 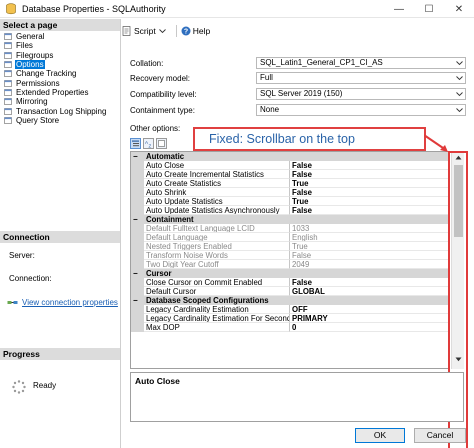 What do you see at coordinates (70, 302) in the screenshot?
I see `view-connection-properties-link: View connection properties` at bounding box center [70, 302].